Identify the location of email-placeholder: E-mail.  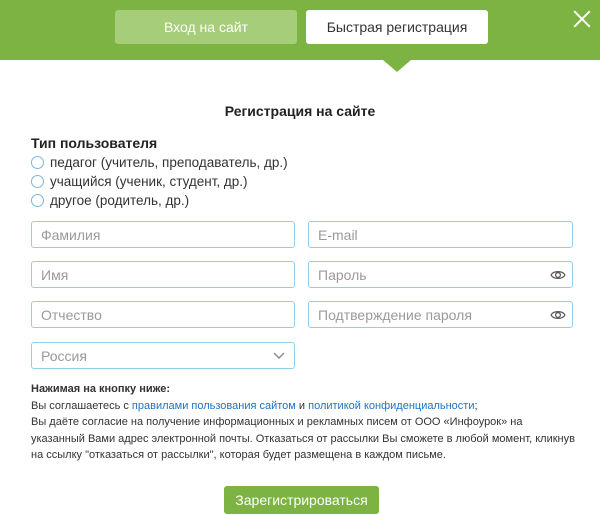
(338, 234).